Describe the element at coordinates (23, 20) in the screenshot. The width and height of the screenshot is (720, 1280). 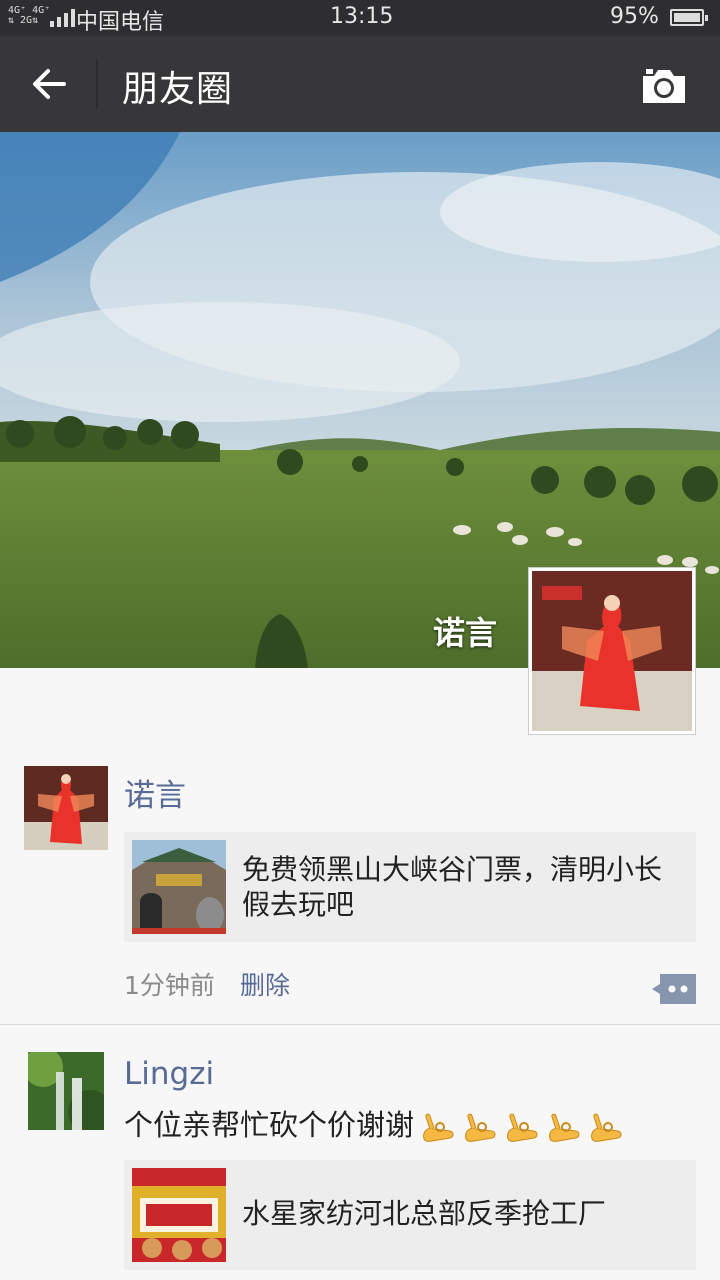
I see `network-type-bottom: ⇅ 2G⇅` at that location.